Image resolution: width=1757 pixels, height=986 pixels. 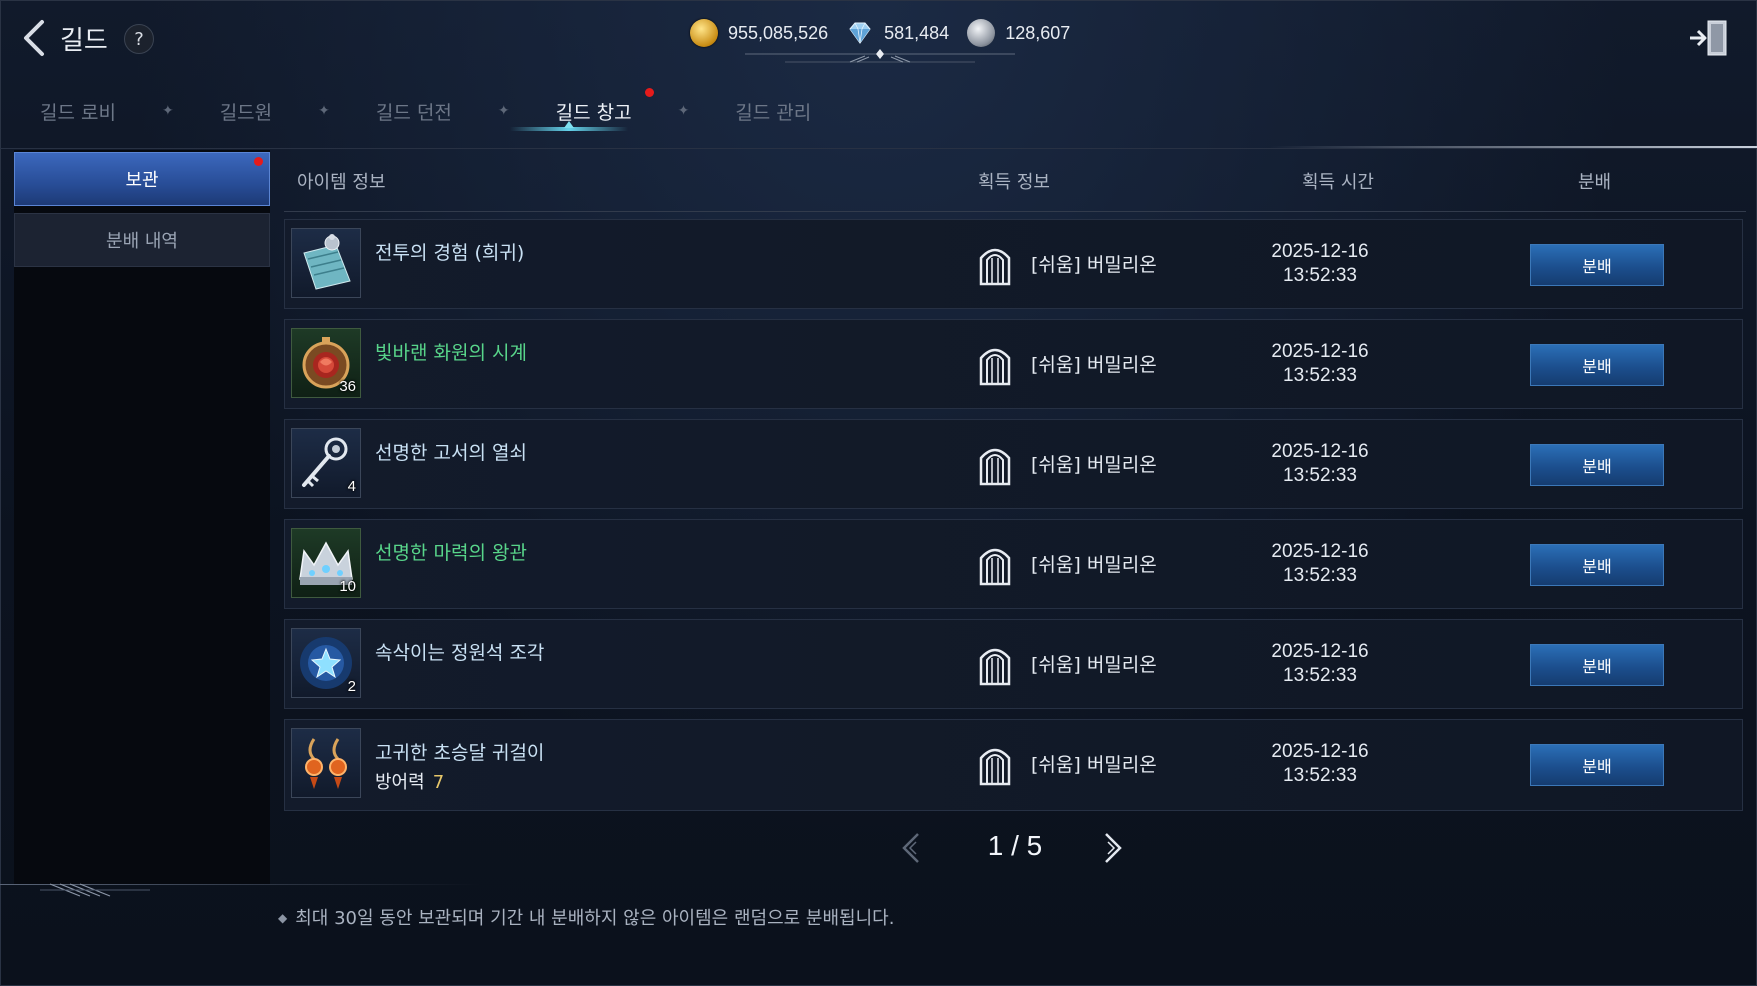 What do you see at coordinates (400, 782) in the screenshot?
I see `item-stat-label: 방어력` at bounding box center [400, 782].